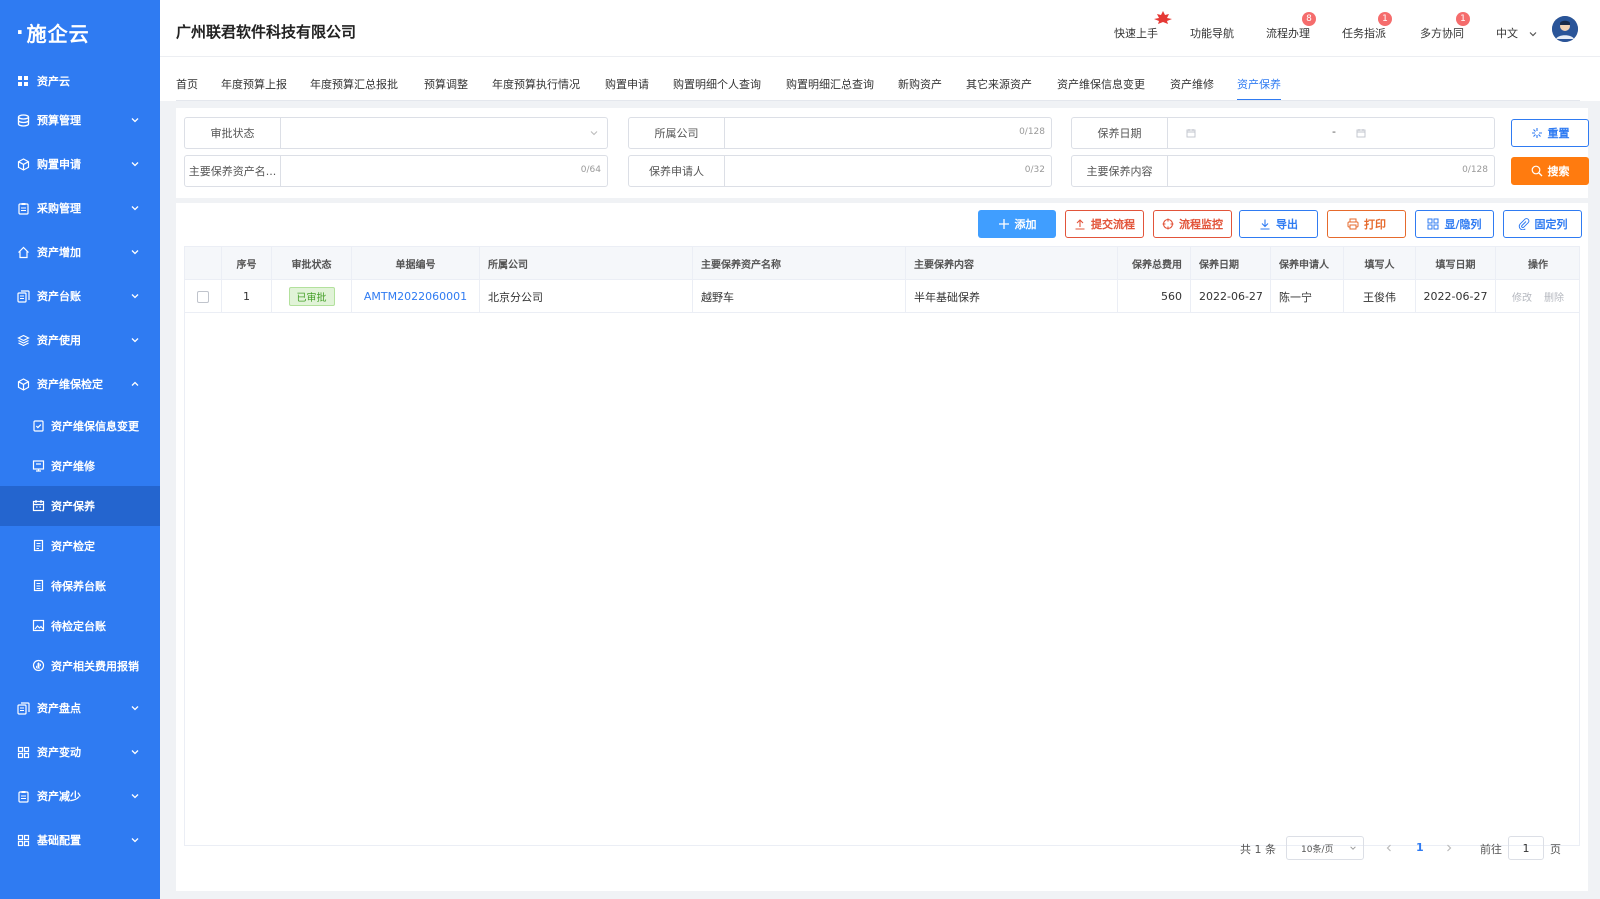 This screenshot has width=1600, height=899. What do you see at coordinates (80, 506) in the screenshot?
I see `sidebar-subitem-upkeep: 资产保养` at bounding box center [80, 506].